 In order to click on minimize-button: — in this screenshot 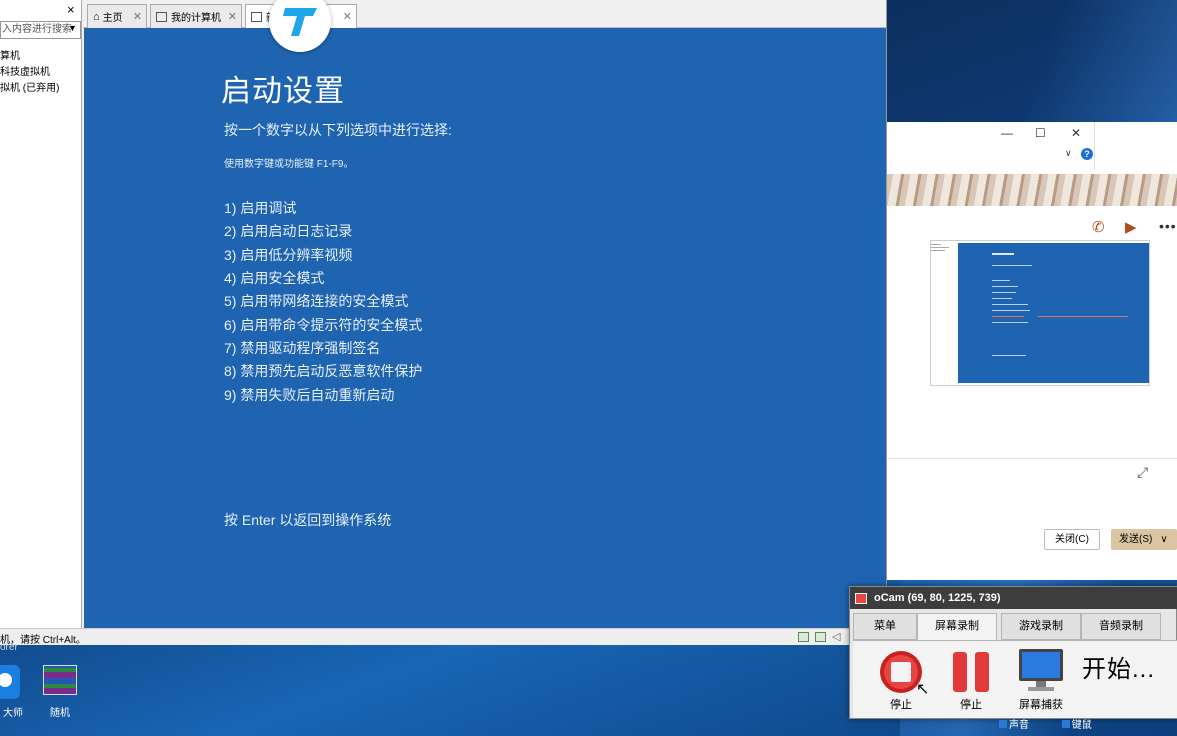, I will do `click(1007, 133)`.